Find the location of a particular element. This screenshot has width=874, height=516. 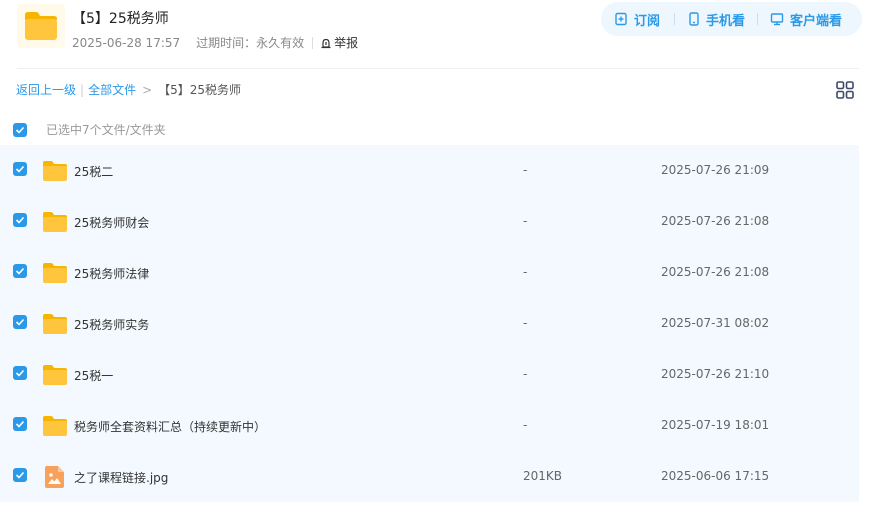

file-name: 25税务师财会 is located at coordinates (111, 222).